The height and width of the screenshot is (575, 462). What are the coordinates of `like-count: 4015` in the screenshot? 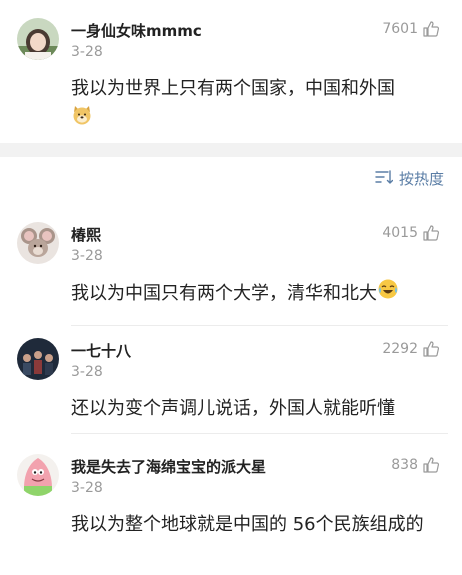 It's located at (400, 233).